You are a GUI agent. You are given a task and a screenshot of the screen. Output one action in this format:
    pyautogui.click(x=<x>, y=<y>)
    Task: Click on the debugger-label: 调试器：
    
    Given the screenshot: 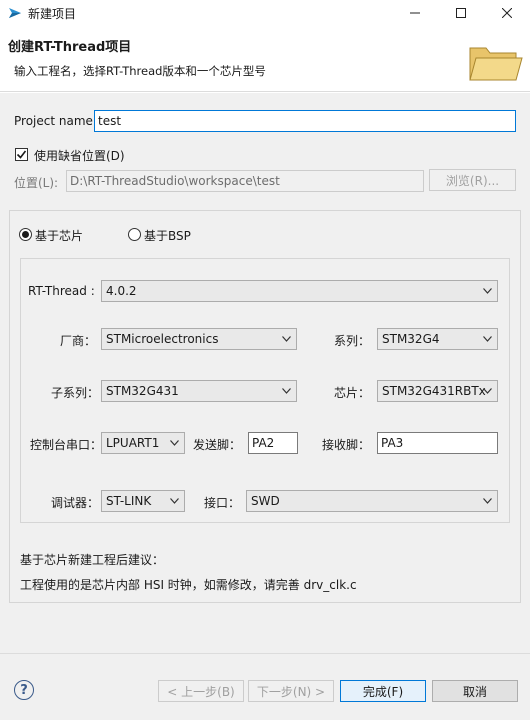 What is the action you would take?
    pyautogui.click(x=75, y=503)
    